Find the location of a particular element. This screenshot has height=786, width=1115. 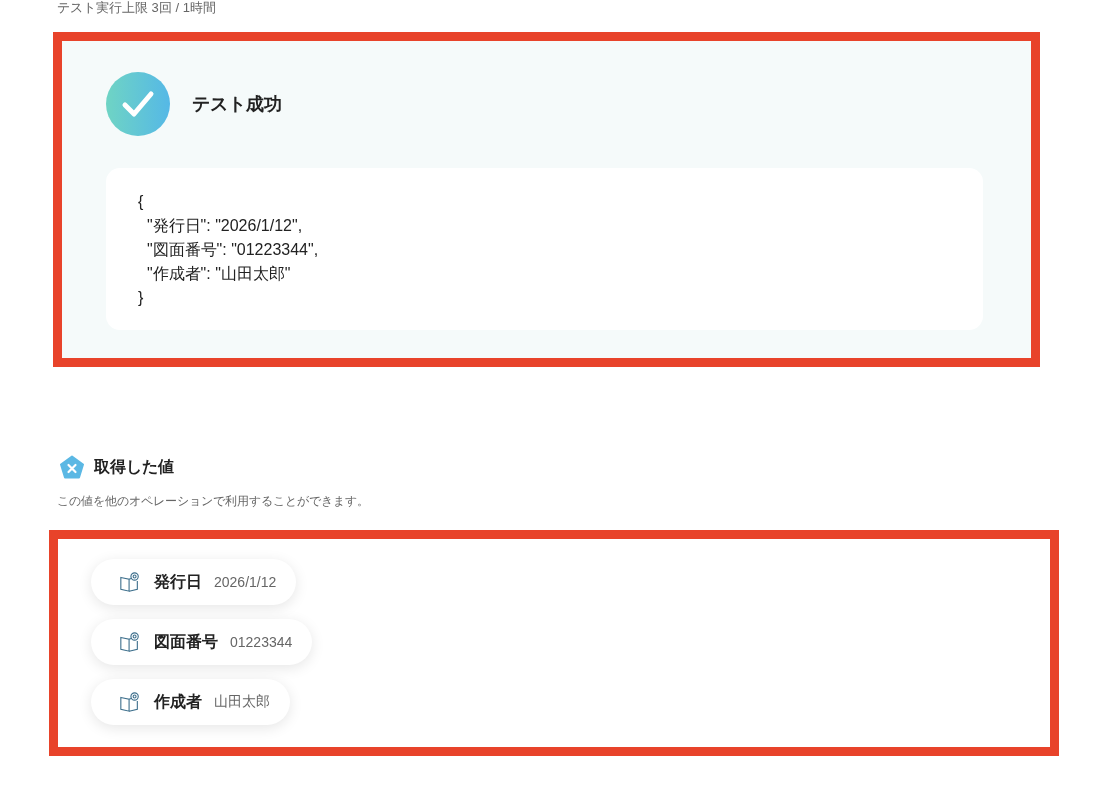

section-title: 取得した値 is located at coordinates (134, 466).